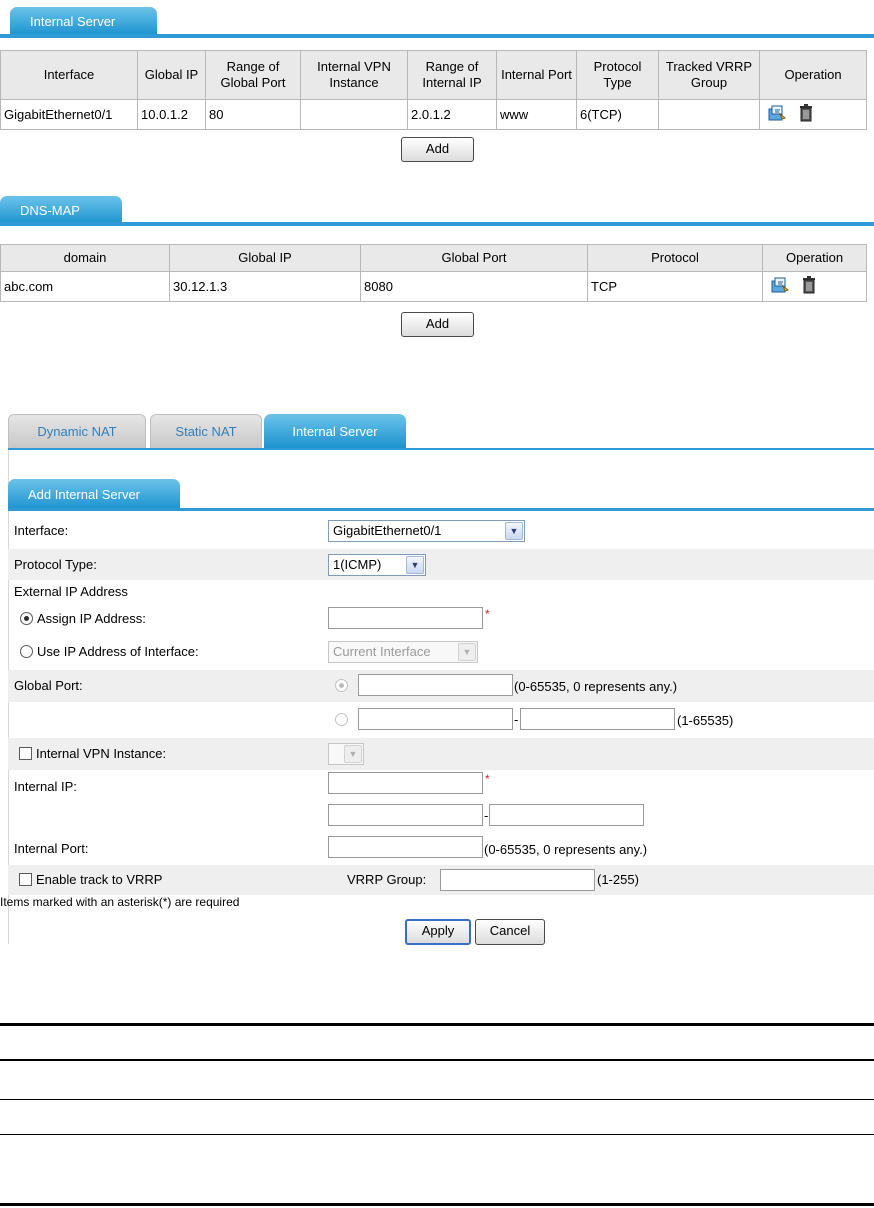 The image size is (874, 1208). I want to click on apply-button: Apply, so click(438, 932).